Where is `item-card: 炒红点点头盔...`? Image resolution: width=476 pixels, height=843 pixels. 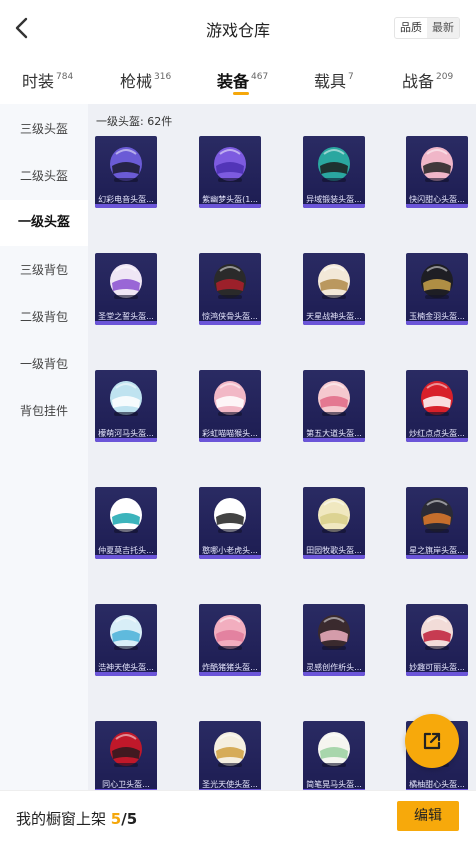 item-card: 炒红点点头盔... is located at coordinates (437, 406).